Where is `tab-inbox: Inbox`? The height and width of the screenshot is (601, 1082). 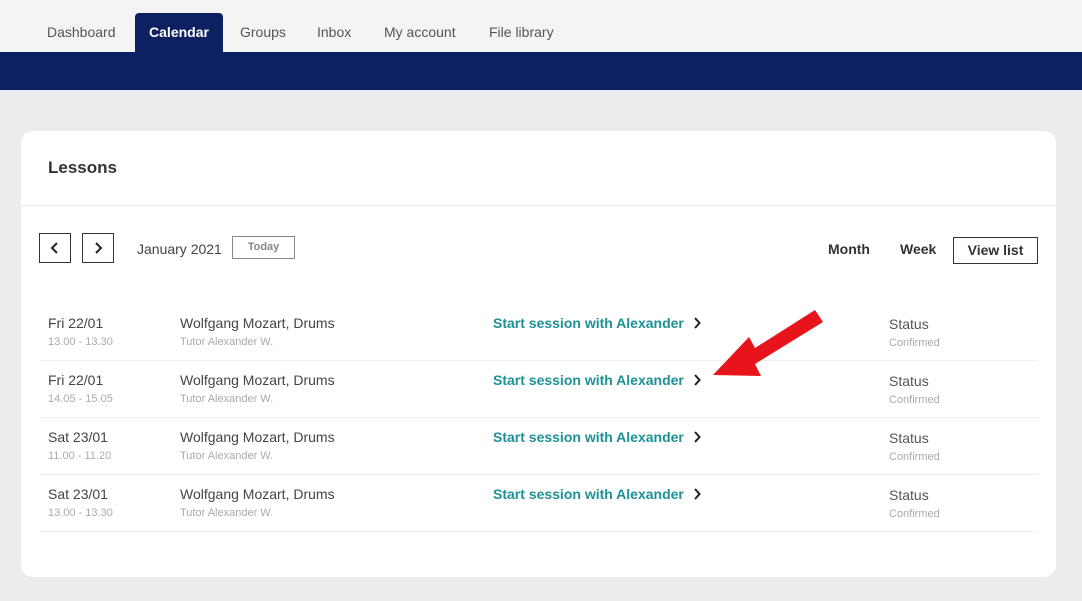
tab-inbox: Inbox is located at coordinates (334, 32).